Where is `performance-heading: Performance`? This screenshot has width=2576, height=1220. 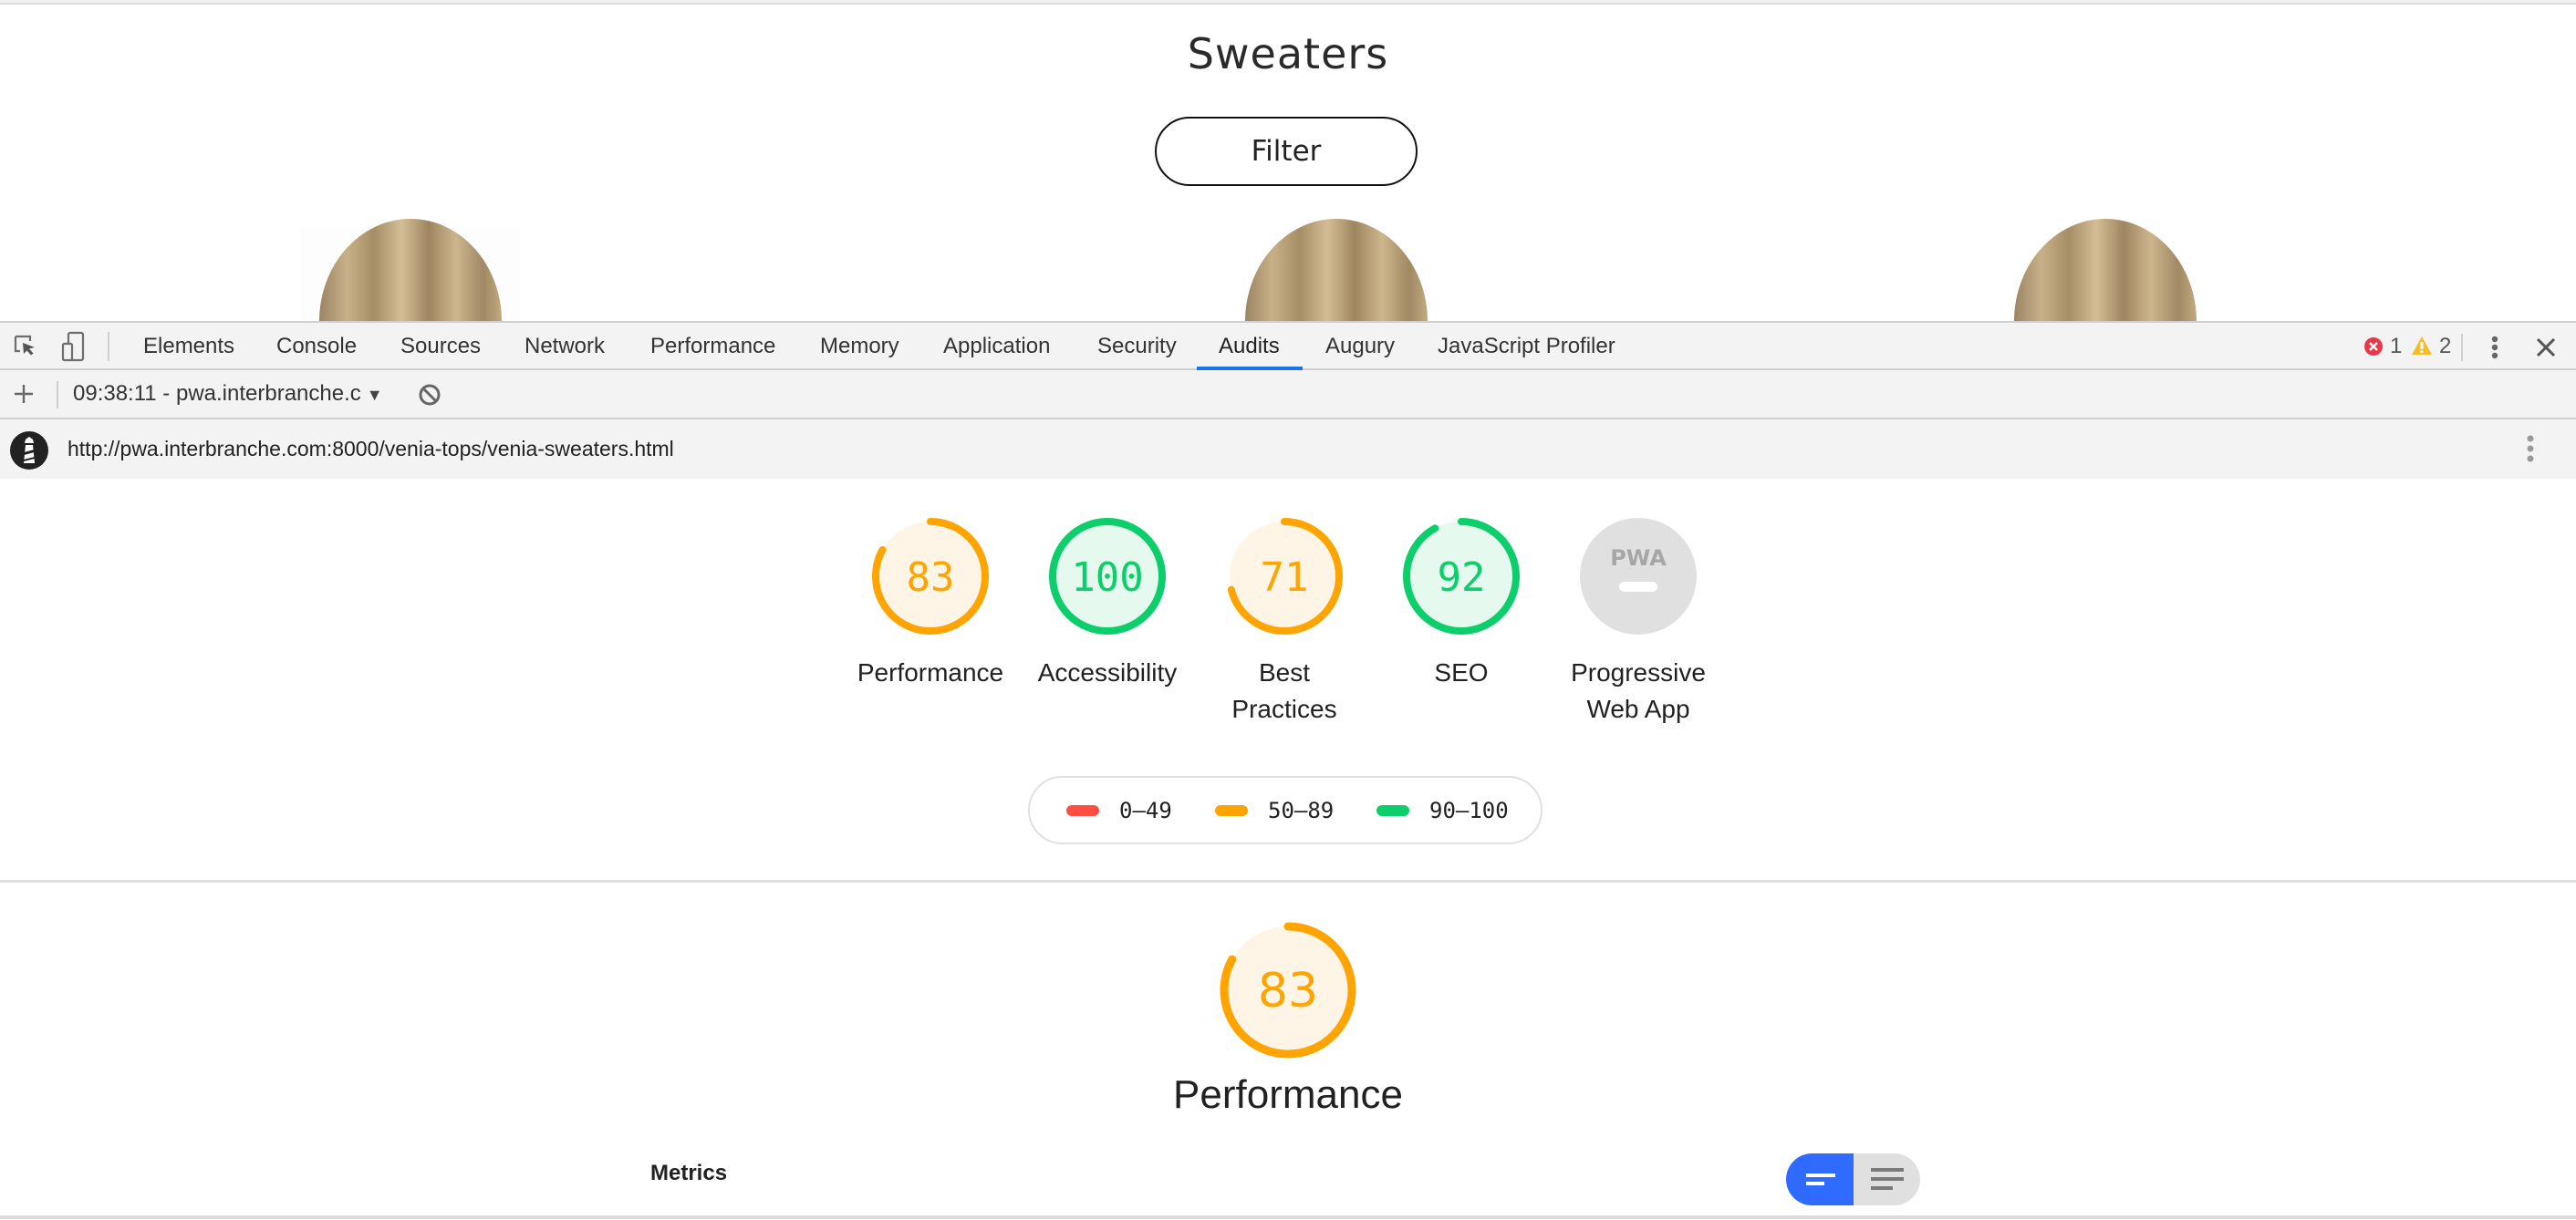 performance-heading: Performance is located at coordinates (1288, 1094).